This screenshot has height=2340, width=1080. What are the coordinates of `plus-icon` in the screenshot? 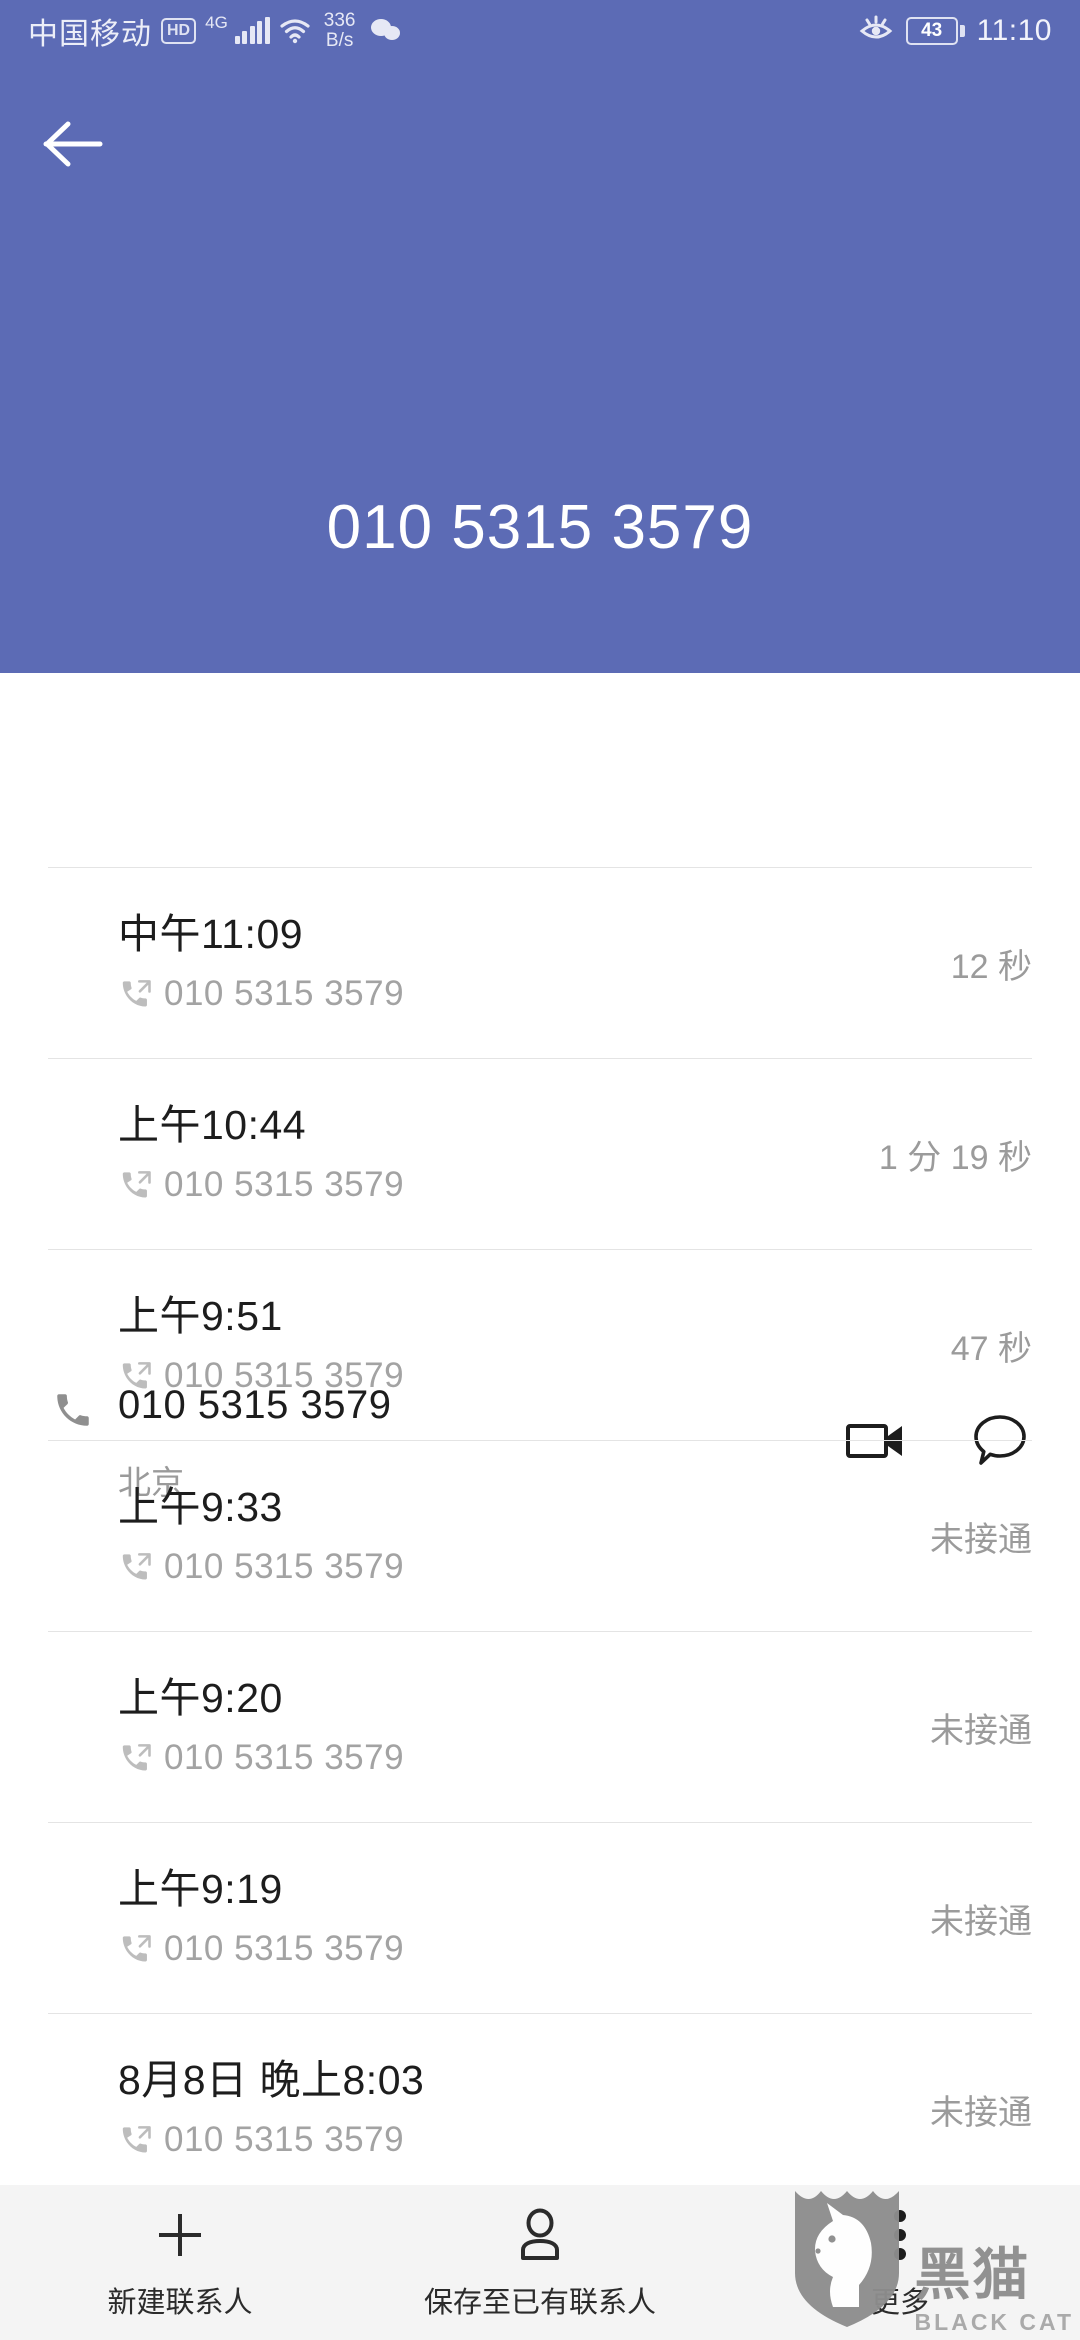 It's located at (180, 2235).